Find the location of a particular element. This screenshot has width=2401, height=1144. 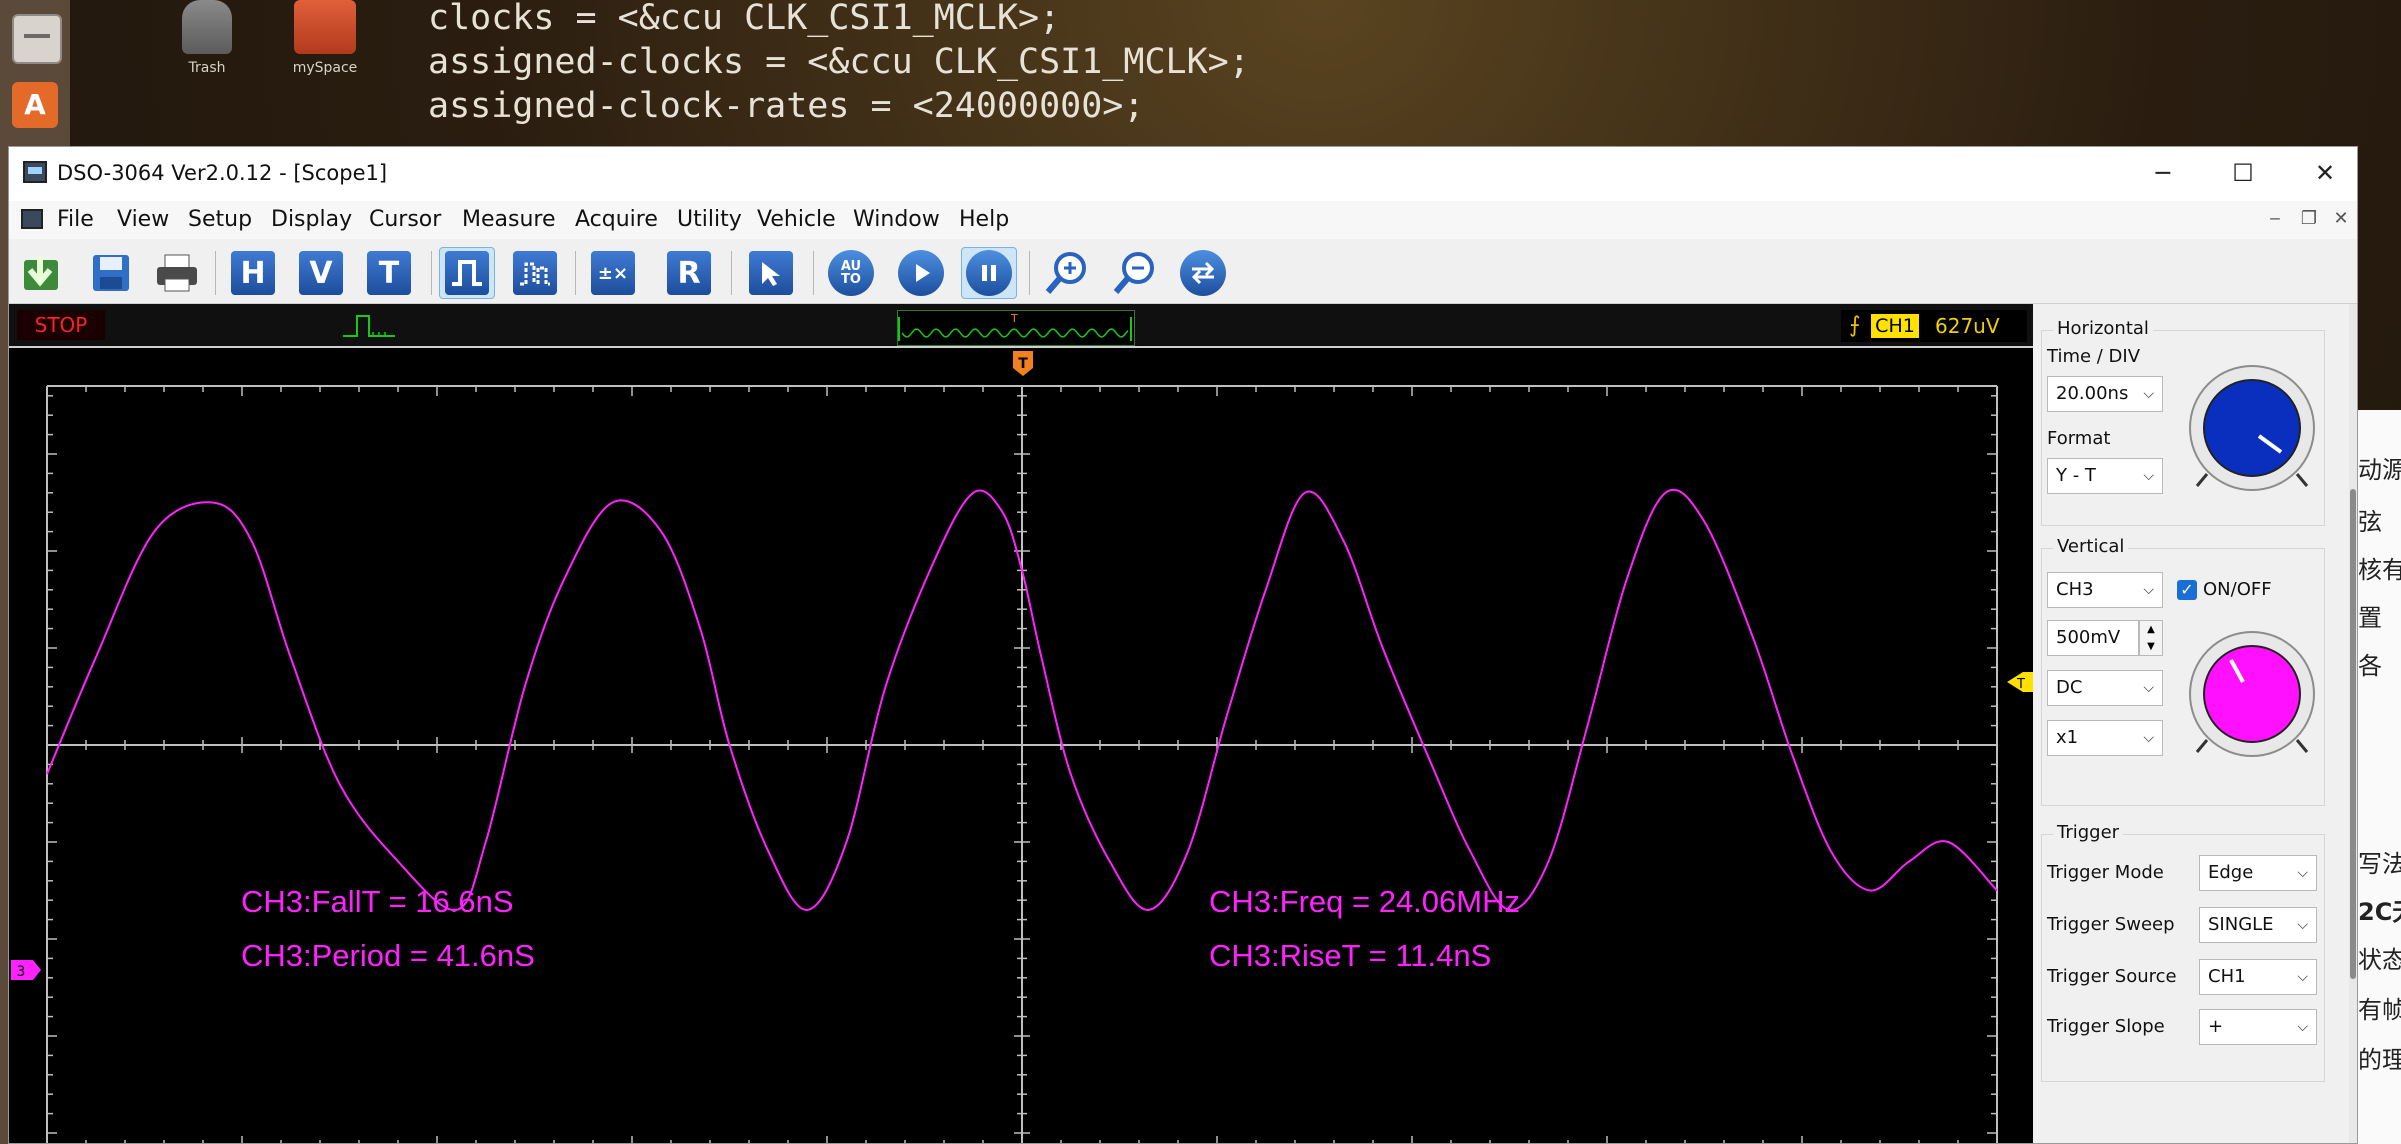

pointer-icon is located at coordinates (771, 273).